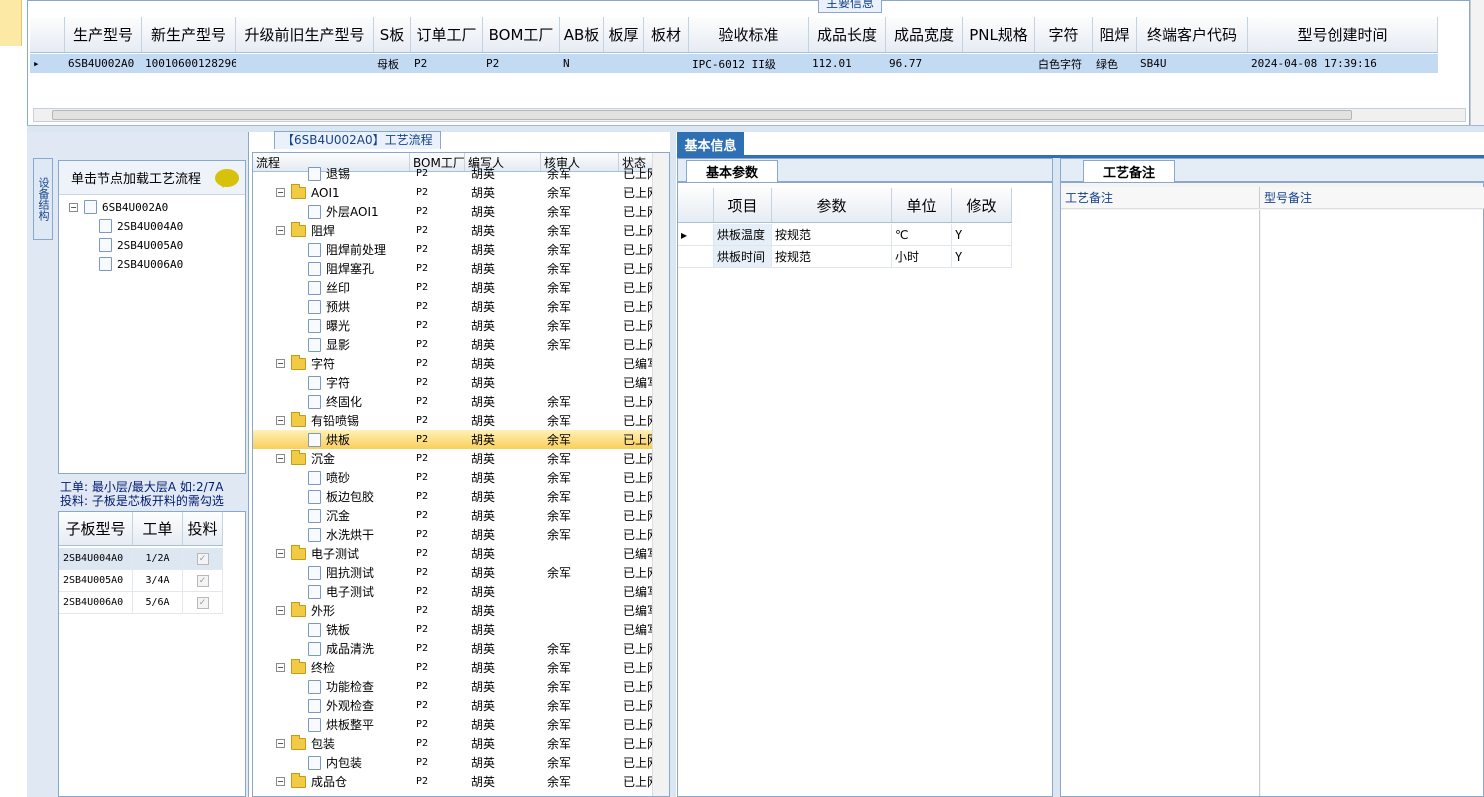 The image size is (1484, 797). What do you see at coordinates (1192, 34) in the screenshot?
I see `column-header: 终端客户代码` at bounding box center [1192, 34].